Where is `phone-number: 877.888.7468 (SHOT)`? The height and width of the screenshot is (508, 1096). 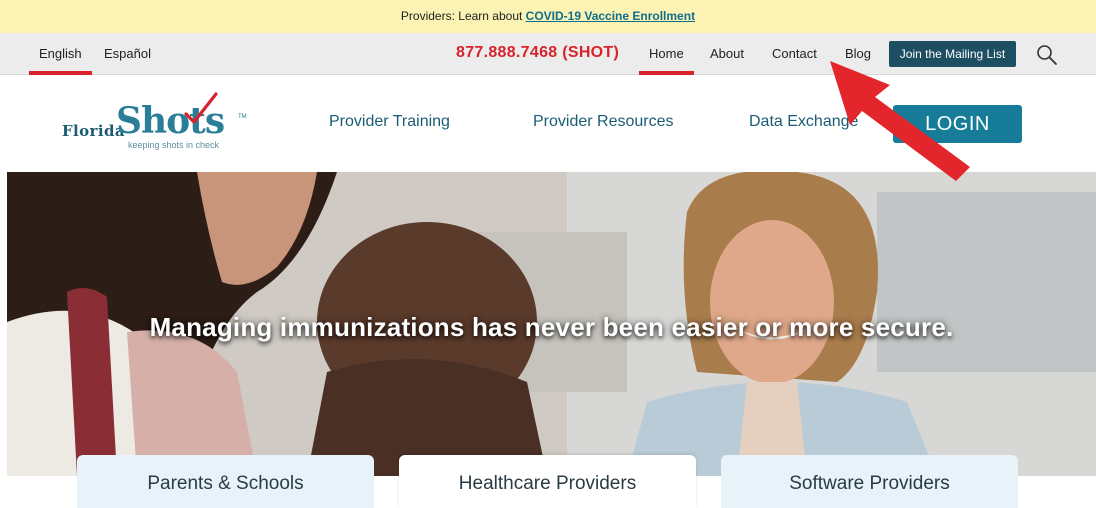
phone-number: 877.888.7468 (SHOT) is located at coordinates (537, 54).